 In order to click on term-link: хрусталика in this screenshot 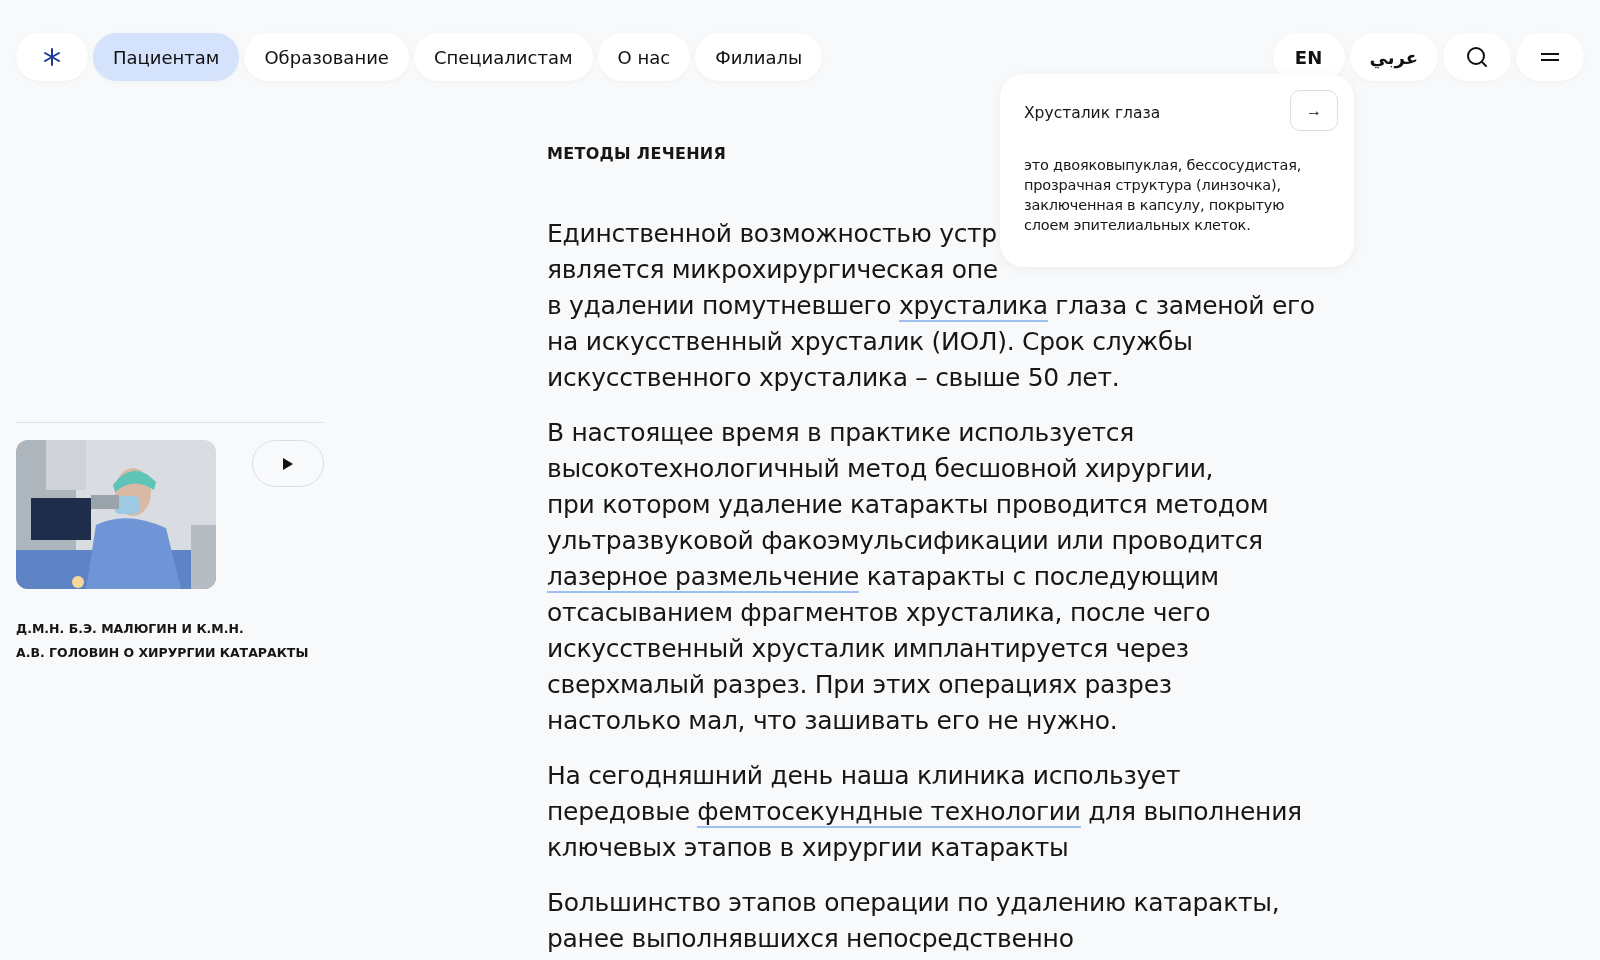, I will do `click(973, 306)`.